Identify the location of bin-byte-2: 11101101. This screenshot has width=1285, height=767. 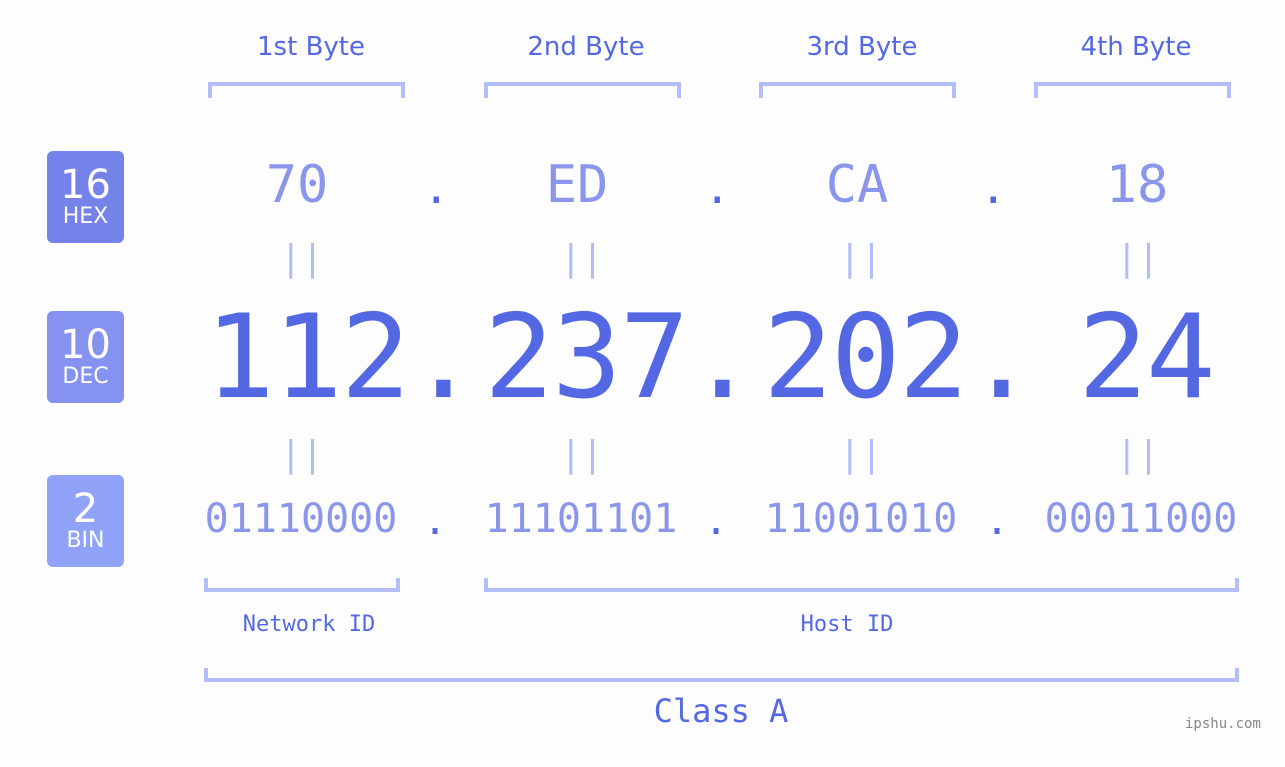
(581, 519).